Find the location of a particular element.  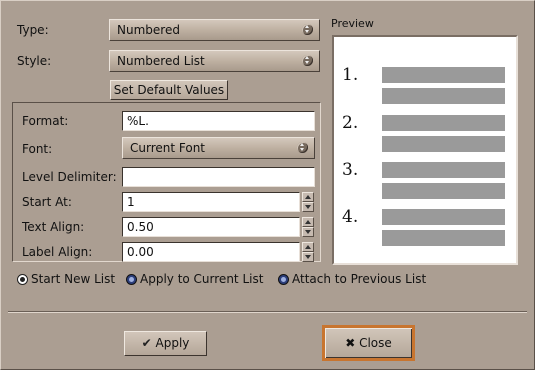

set-default-values-button: Set Default Values is located at coordinates (169, 90).